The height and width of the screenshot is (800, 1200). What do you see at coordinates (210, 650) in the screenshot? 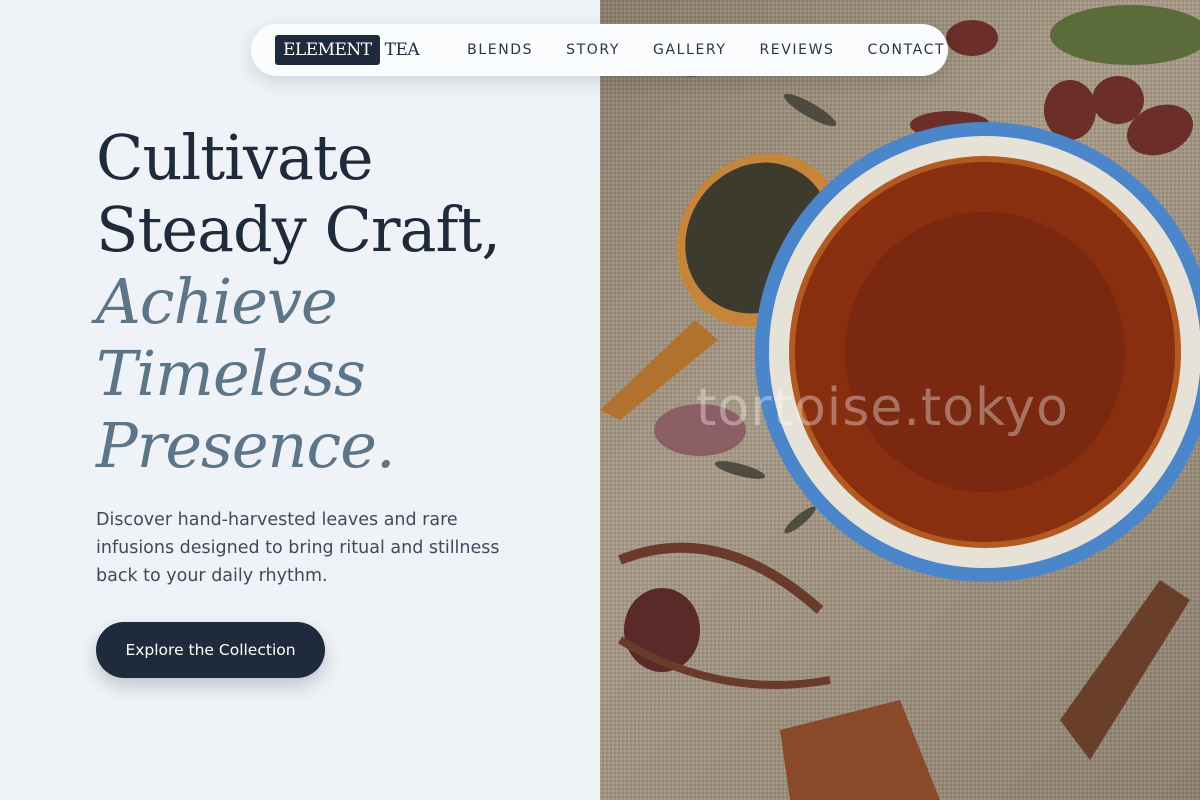
I see `explore-collection-button: Explore the Collection` at bounding box center [210, 650].